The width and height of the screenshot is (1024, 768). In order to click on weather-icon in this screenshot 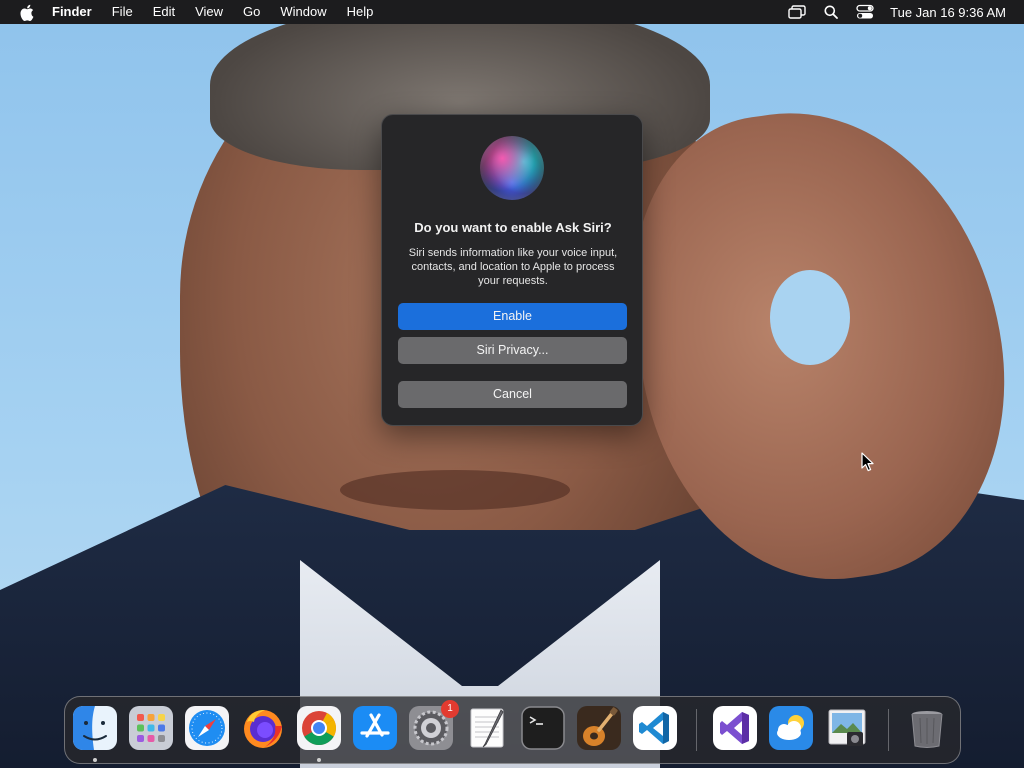, I will do `click(791, 728)`.